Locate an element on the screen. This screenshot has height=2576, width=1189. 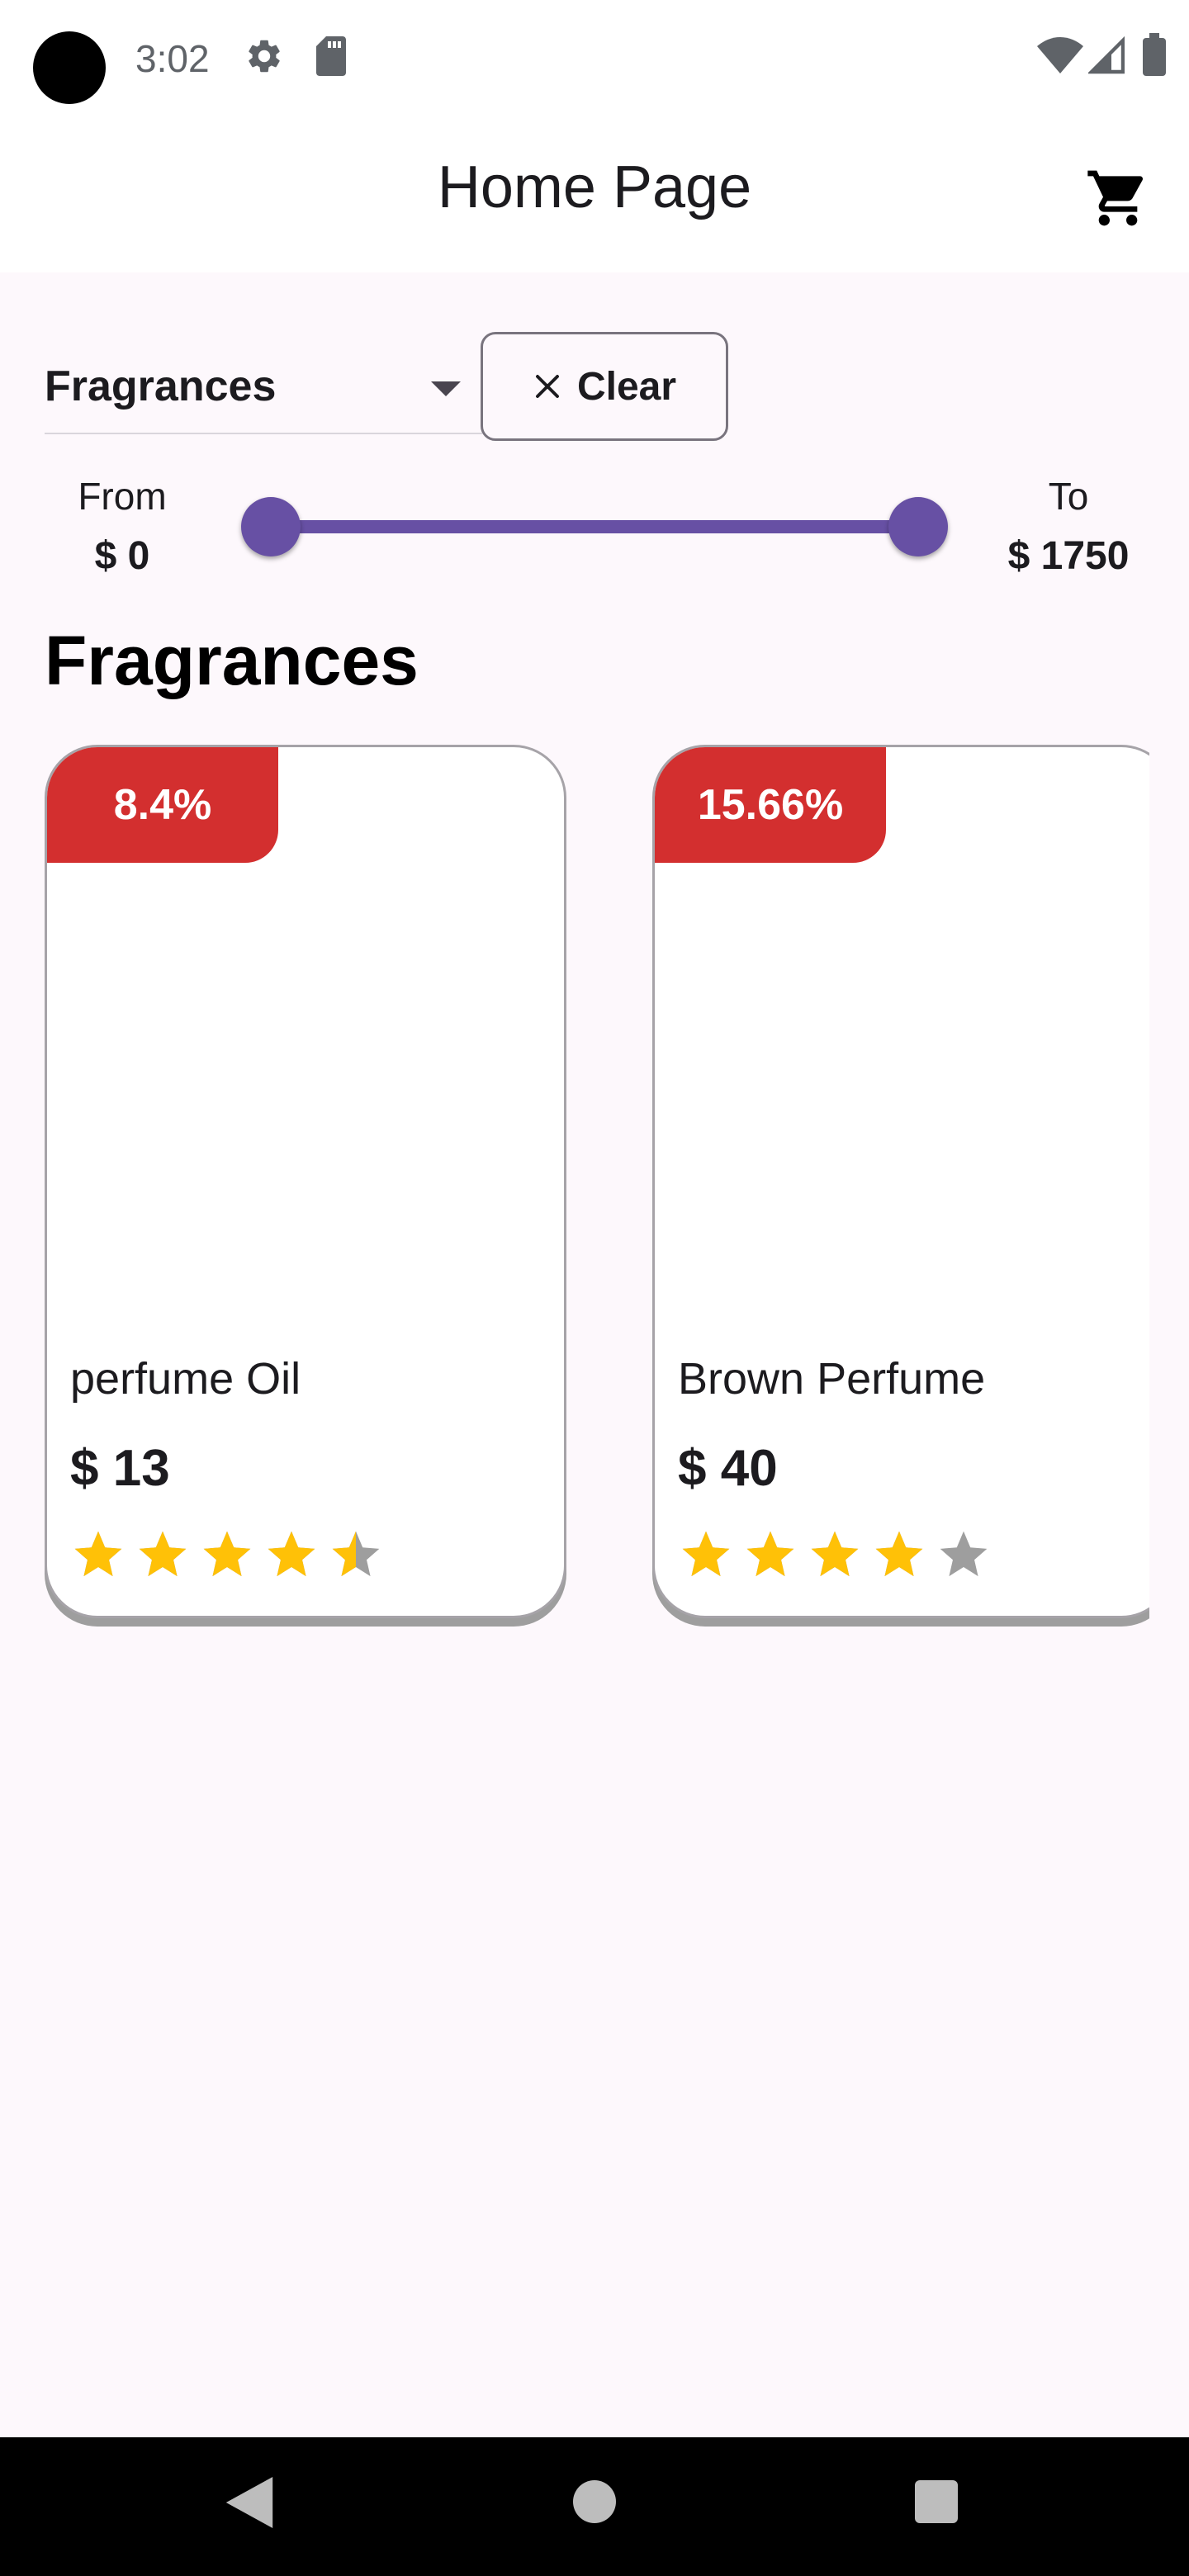
range-from: From $ 0 is located at coordinates (122, 526).